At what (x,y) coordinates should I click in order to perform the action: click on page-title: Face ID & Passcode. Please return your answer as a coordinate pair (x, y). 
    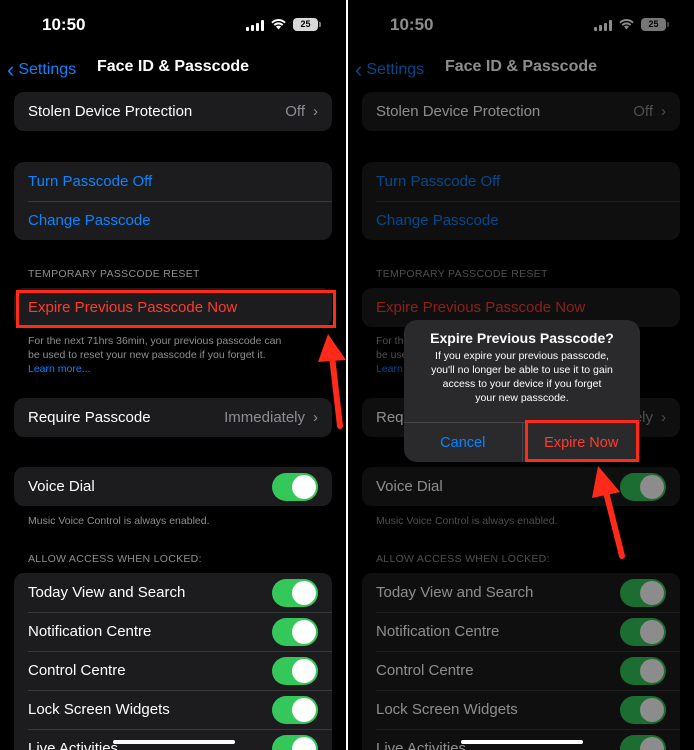
    Looking at the image, I should click on (173, 66).